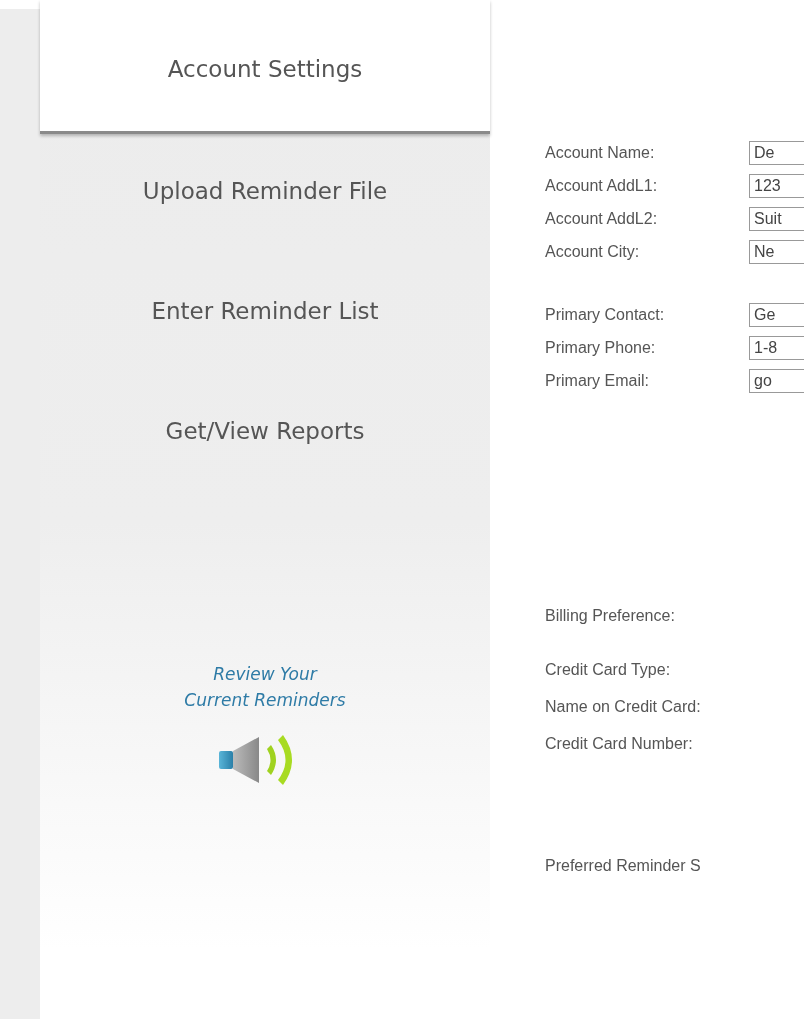 The width and height of the screenshot is (804, 1019). I want to click on field-label: Account AddL1:, so click(602, 185).